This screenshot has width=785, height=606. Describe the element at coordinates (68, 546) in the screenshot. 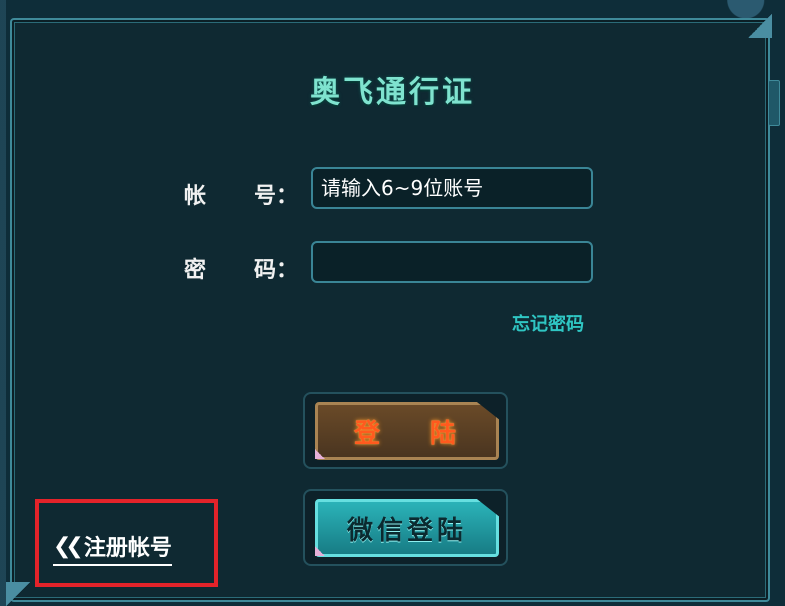

I see `double-chevron-left-icon: ❮❮` at that location.